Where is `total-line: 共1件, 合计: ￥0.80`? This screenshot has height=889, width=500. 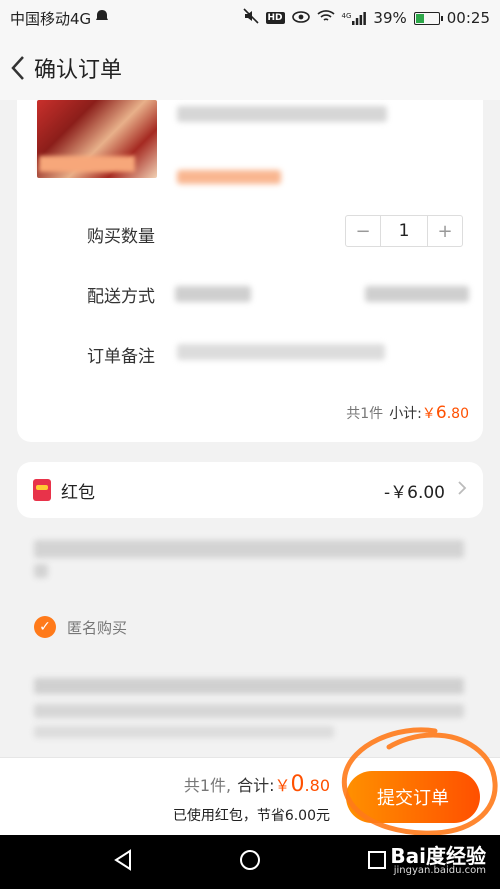 total-line: 共1件, 合计: ￥0.80 is located at coordinates (257, 784).